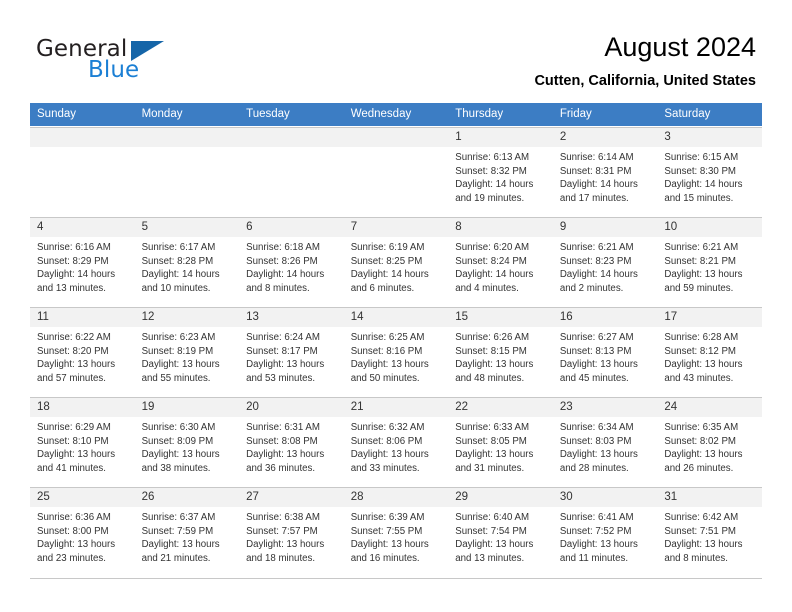  Describe the element at coordinates (187, 227) in the screenshot. I see `day-number: 5` at that location.